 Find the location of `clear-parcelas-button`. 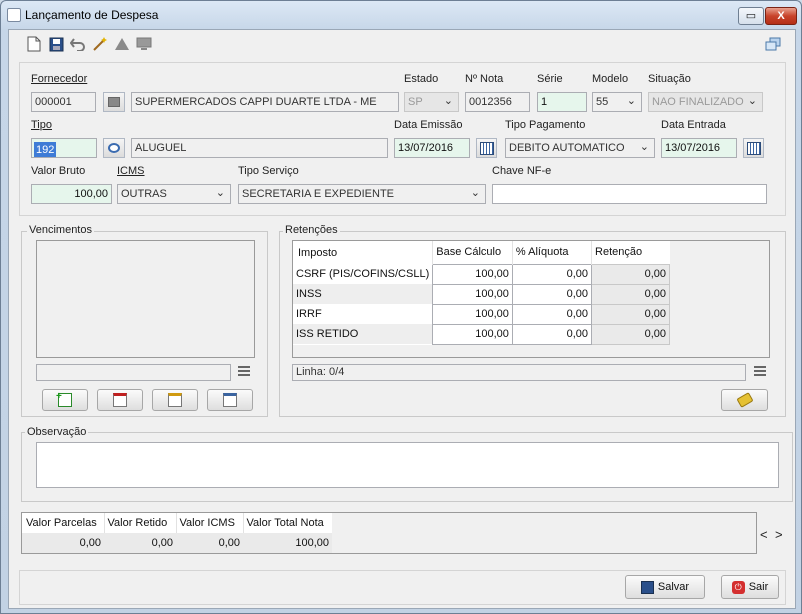

clear-parcelas-button is located at coordinates (230, 400).